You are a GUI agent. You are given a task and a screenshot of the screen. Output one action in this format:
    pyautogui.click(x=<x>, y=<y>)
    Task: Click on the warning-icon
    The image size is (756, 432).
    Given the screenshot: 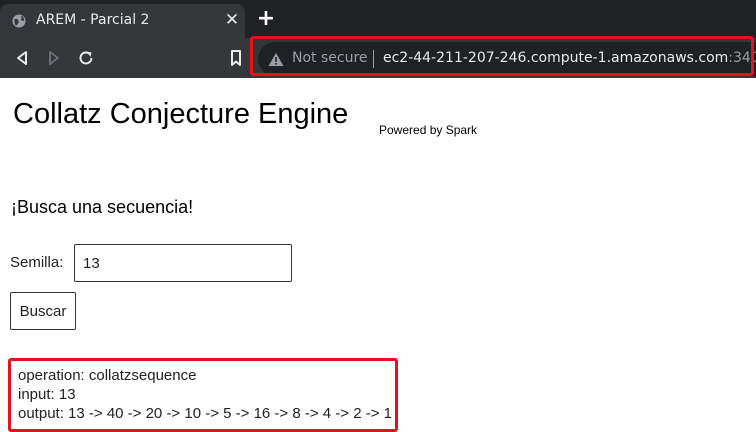 What is the action you would take?
    pyautogui.click(x=276, y=59)
    